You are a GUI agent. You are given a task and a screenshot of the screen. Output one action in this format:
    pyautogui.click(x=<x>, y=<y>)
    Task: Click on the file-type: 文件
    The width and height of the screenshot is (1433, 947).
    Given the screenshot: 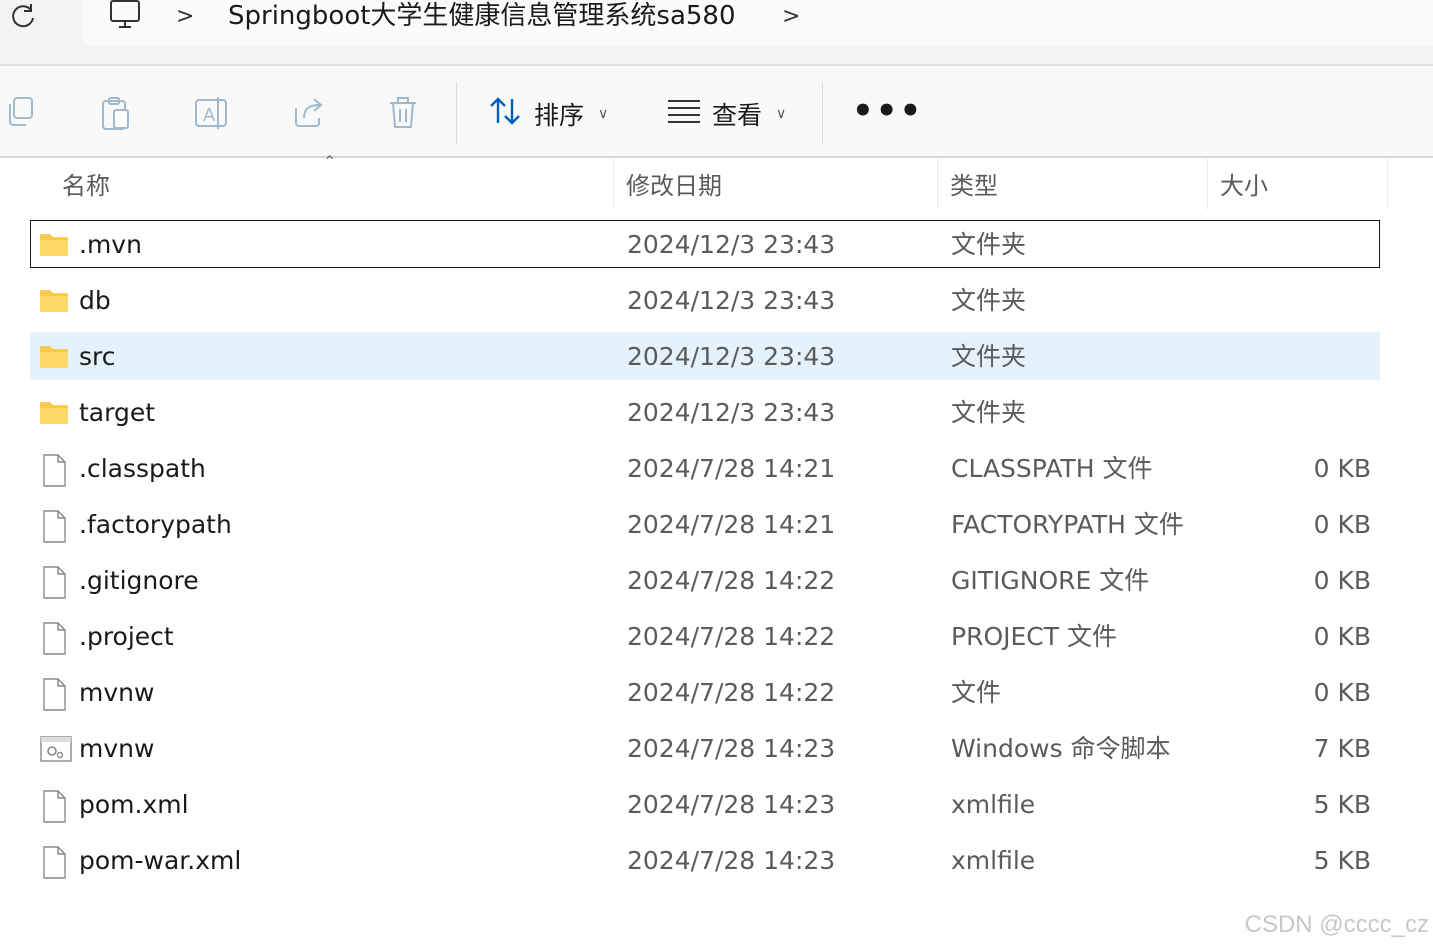 What is the action you would take?
    pyautogui.click(x=976, y=692)
    